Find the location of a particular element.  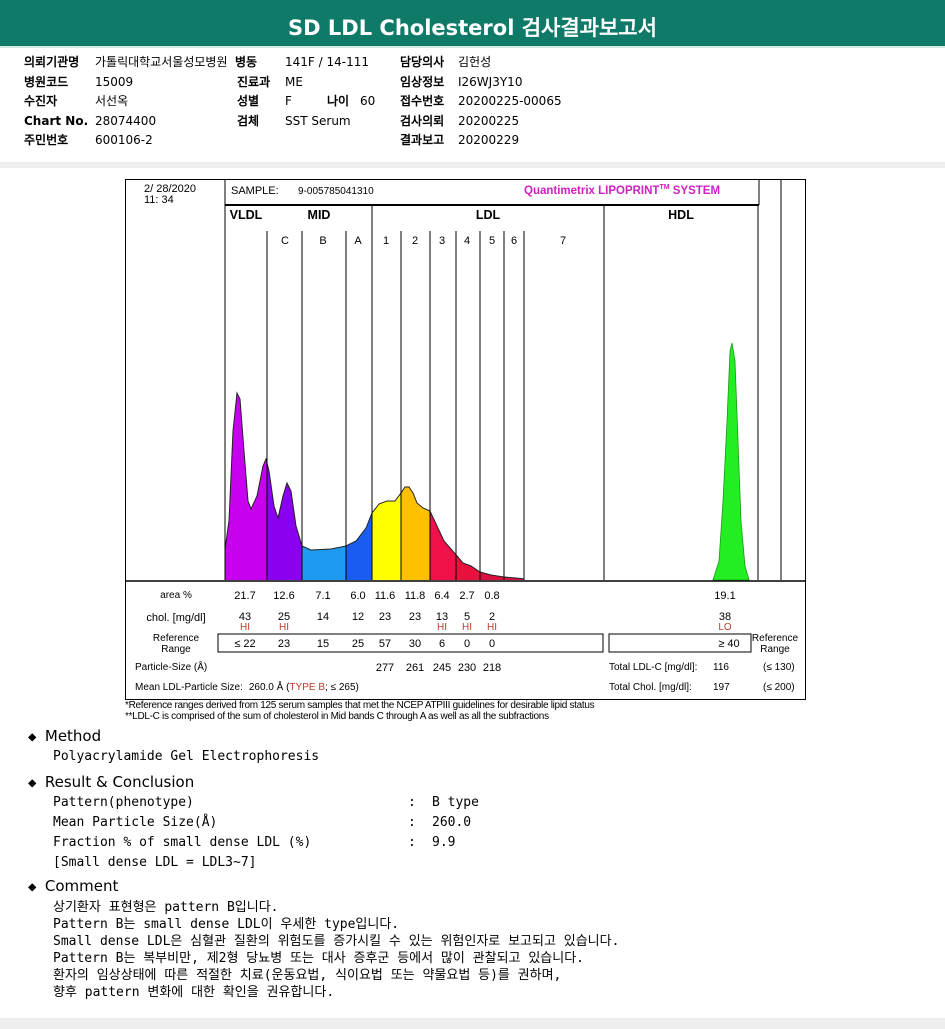

row-label-ref: Reference Range is located at coordinates (176, 644).